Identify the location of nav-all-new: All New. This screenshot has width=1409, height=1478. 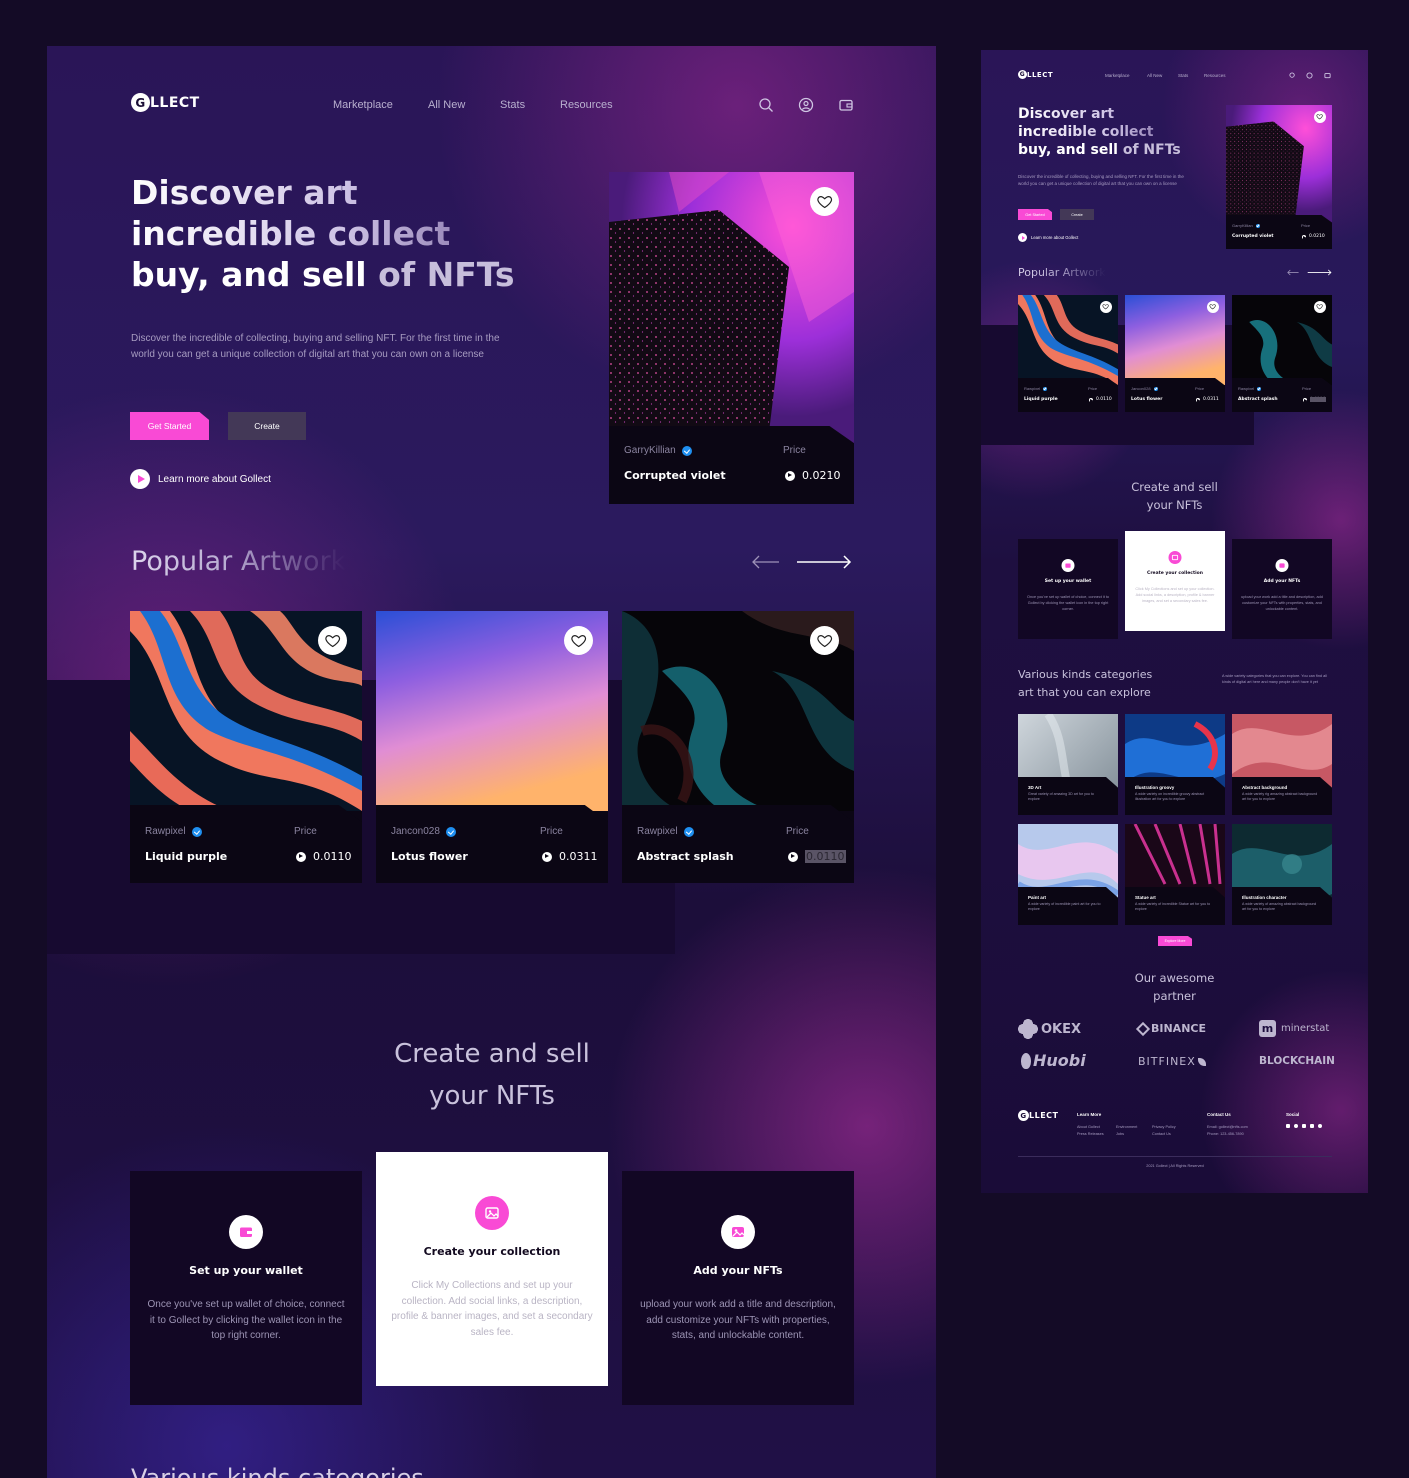
(446, 105).